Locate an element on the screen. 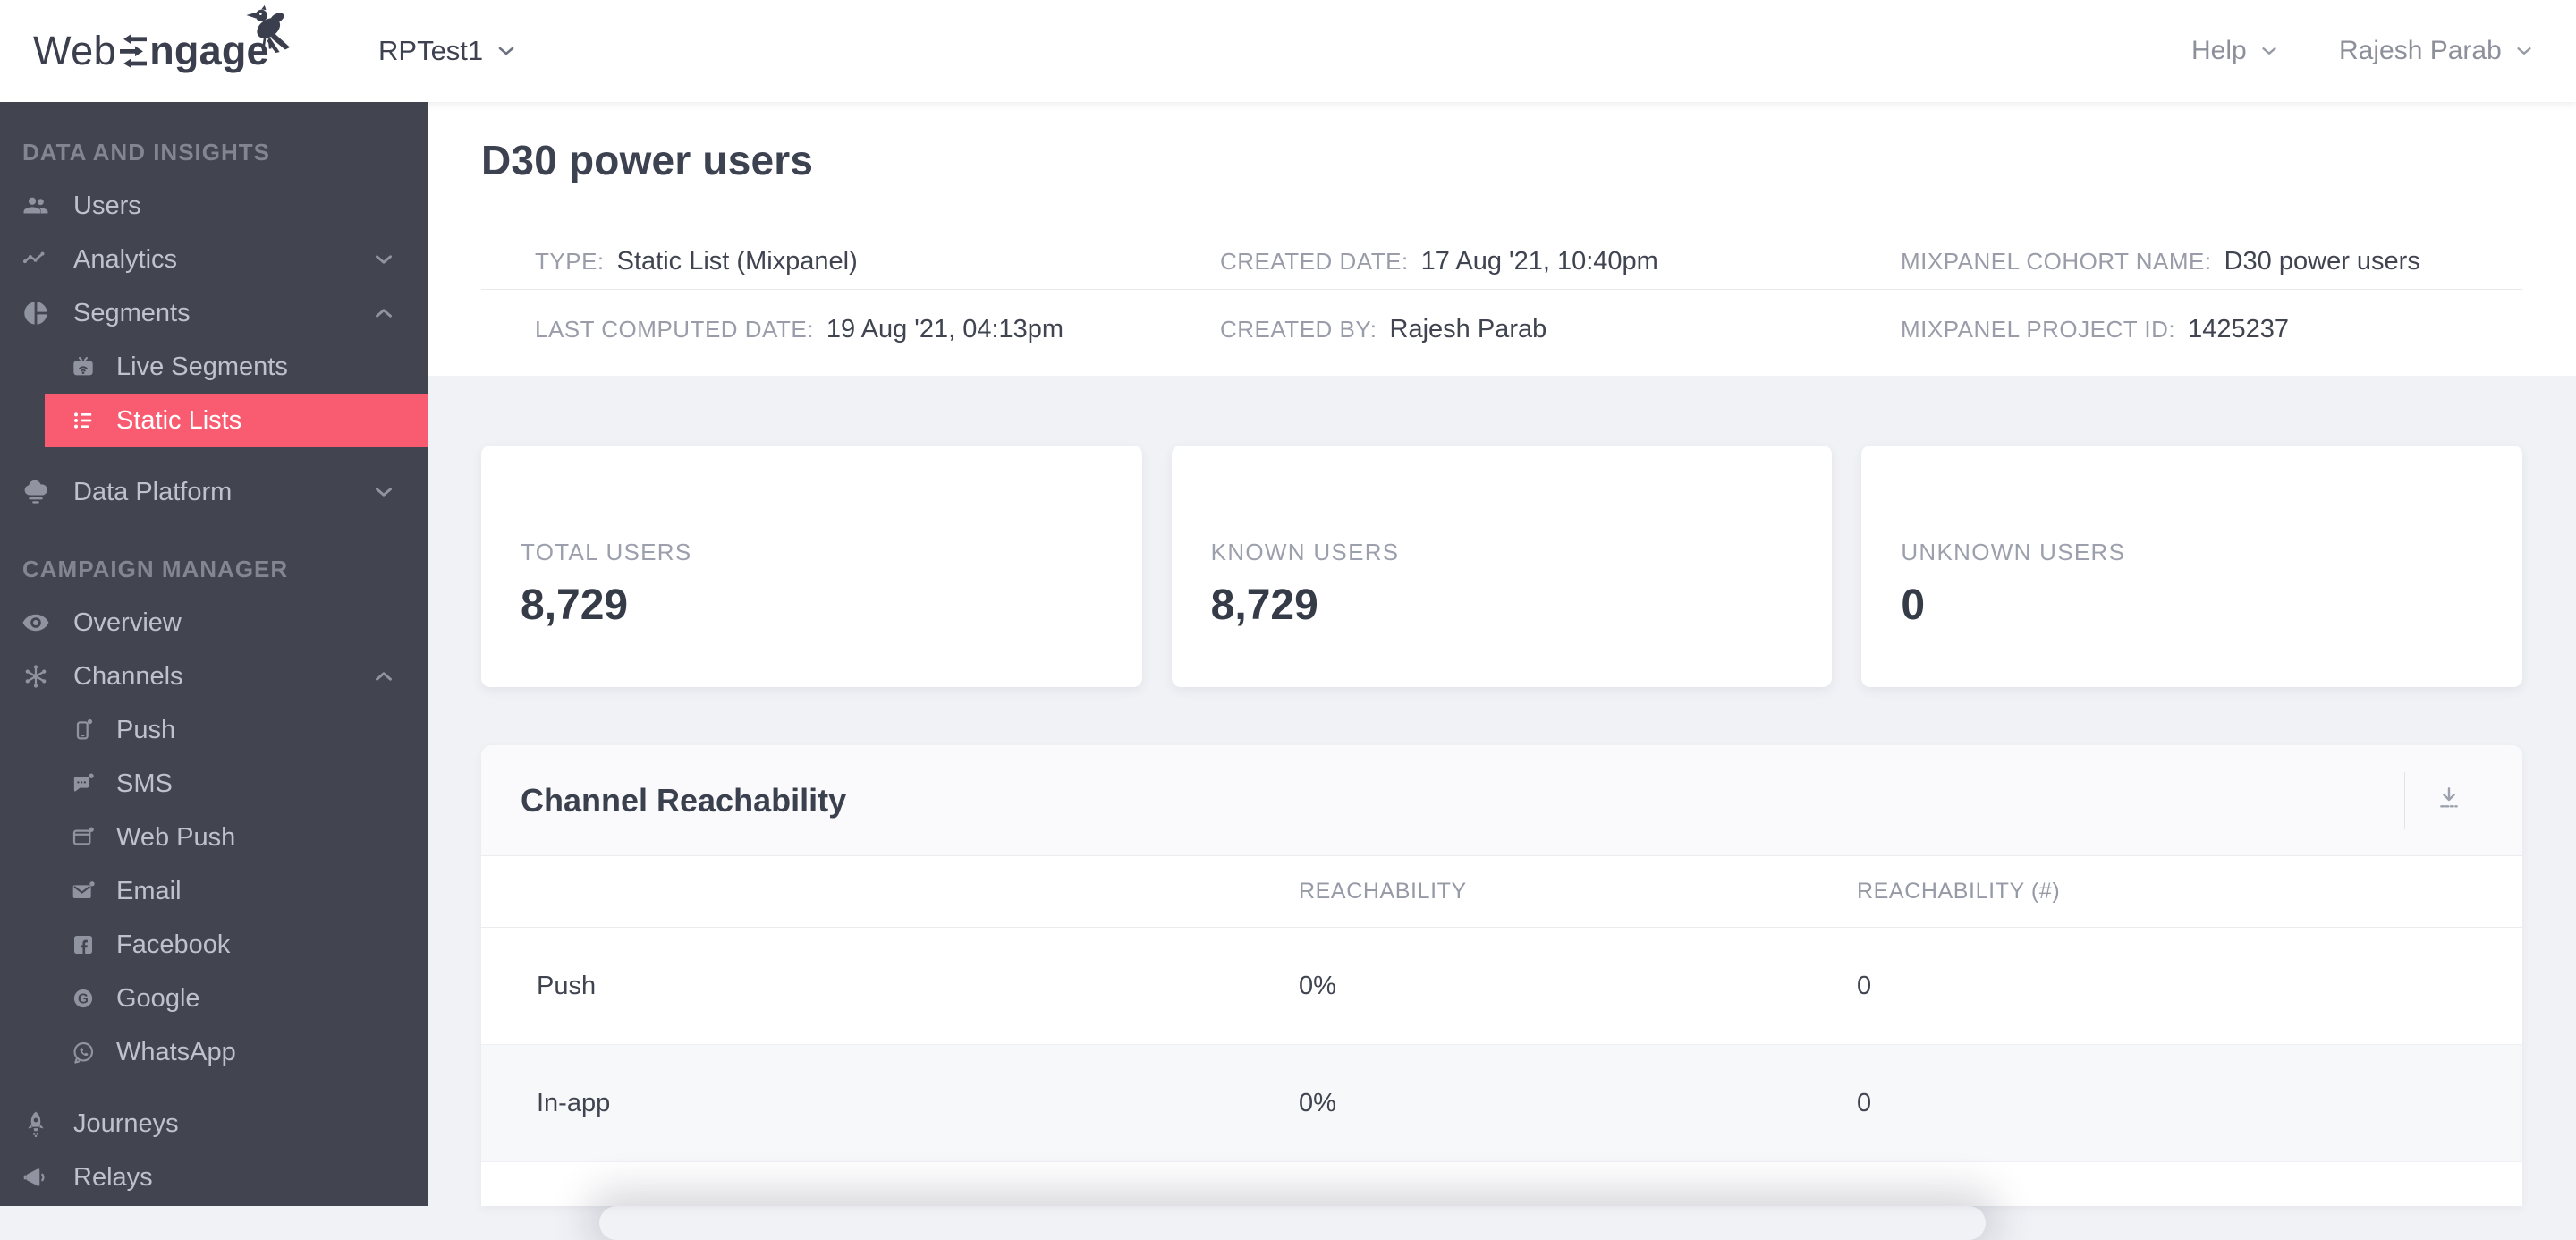  column-reachability: REACHABILITY is located at coordinates (1383, 891).